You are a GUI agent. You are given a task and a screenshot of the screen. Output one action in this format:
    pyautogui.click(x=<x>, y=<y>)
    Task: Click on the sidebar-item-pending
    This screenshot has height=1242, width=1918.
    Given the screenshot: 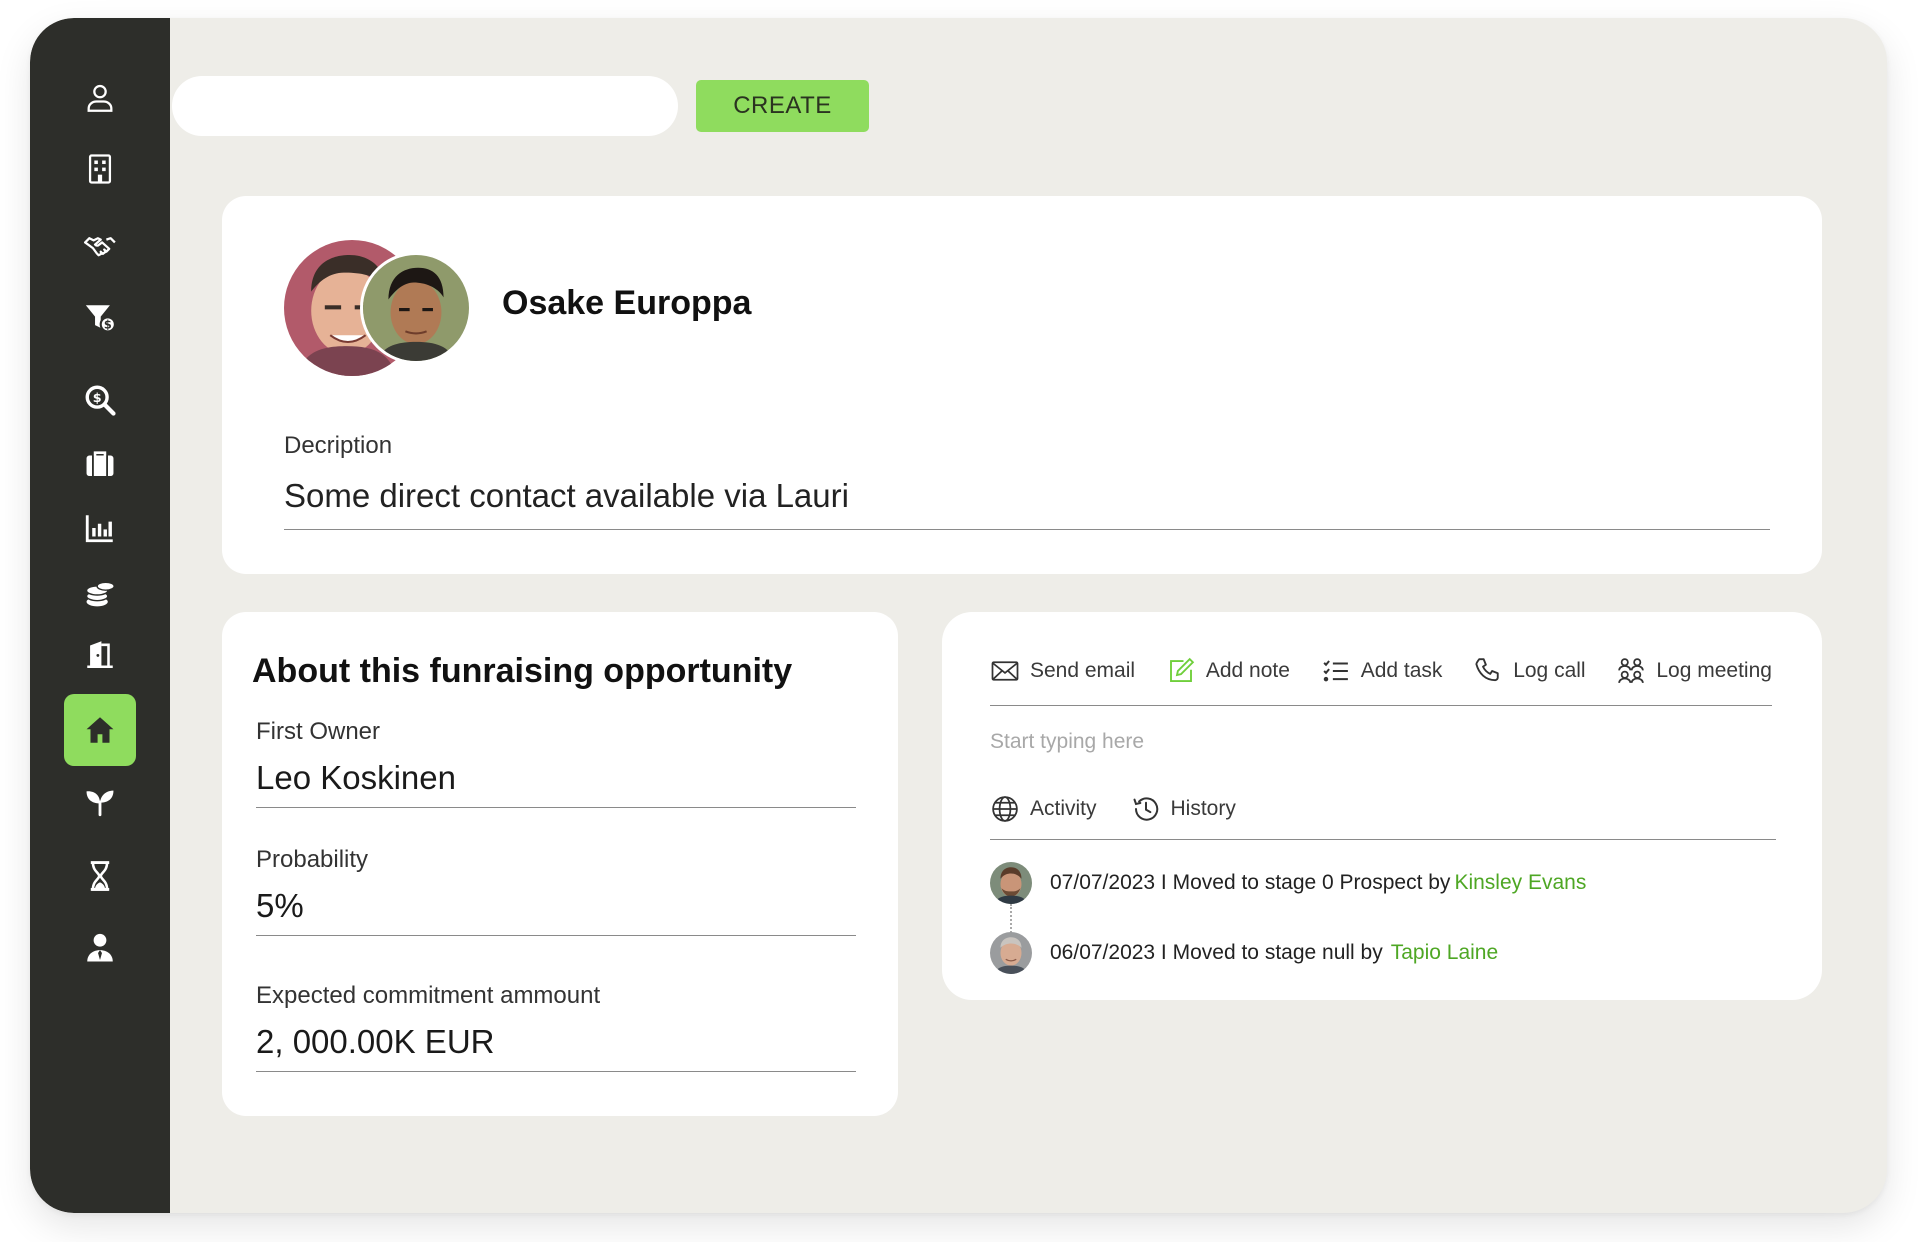 What is the action you would take?
    pyautogui.click(x=100, y=876)
    